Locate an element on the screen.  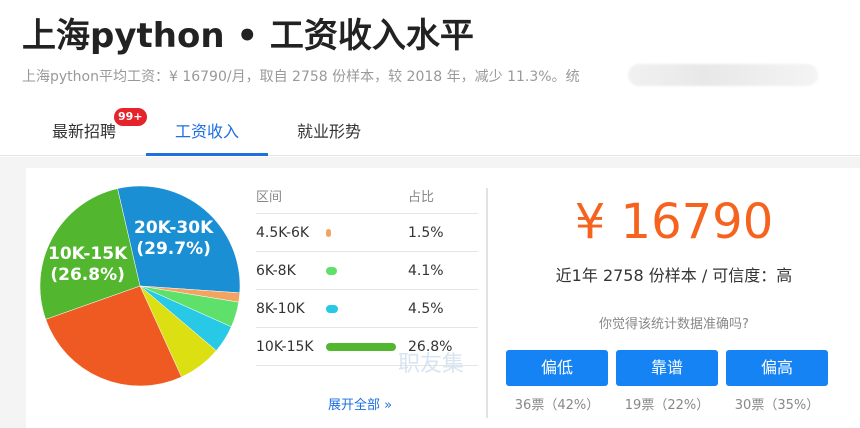
accuracy-question: 你觉得该统计数据准确吗? is located at coordinates (674, 324).